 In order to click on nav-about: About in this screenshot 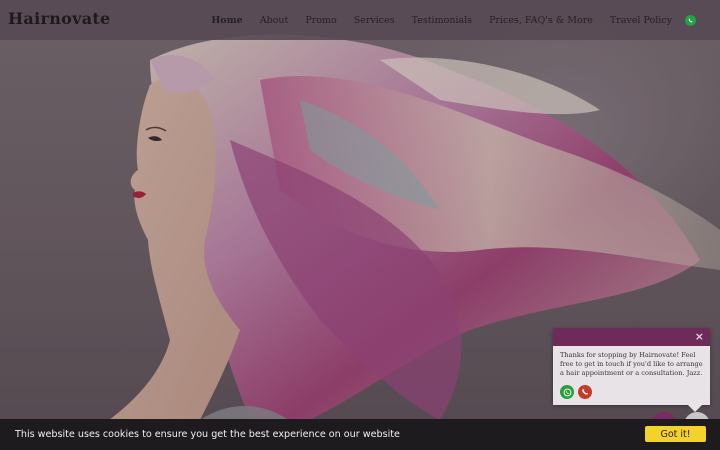, I will do `click(274, 20)`.